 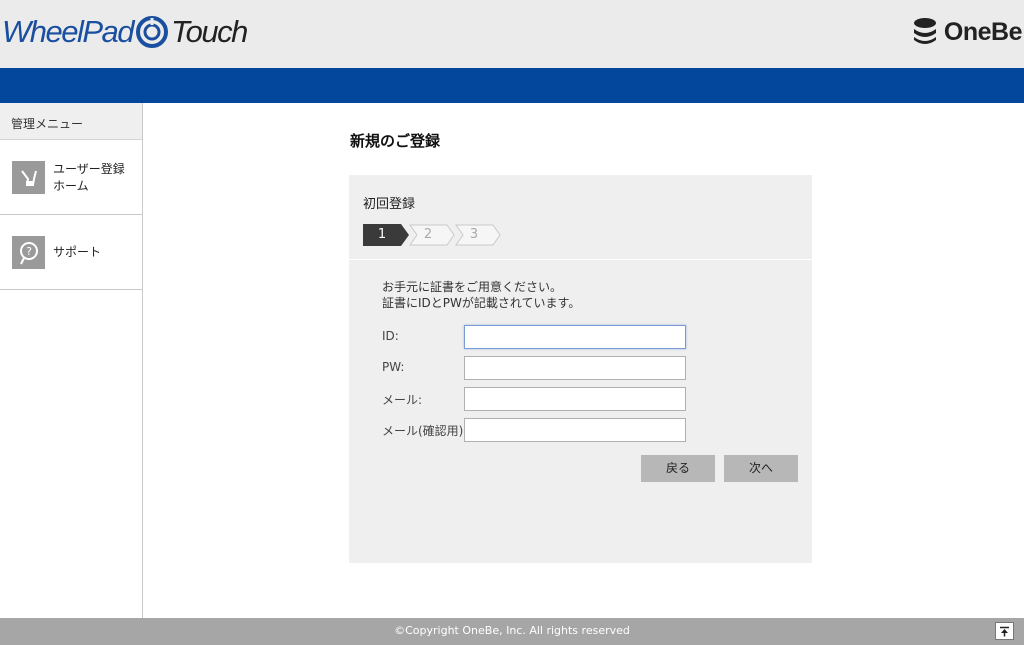 What do you see at coordinates (71, 121) in the screenshot?
I see `sidebar-heading: 管理メニュー` at bounding box center [71, 121].